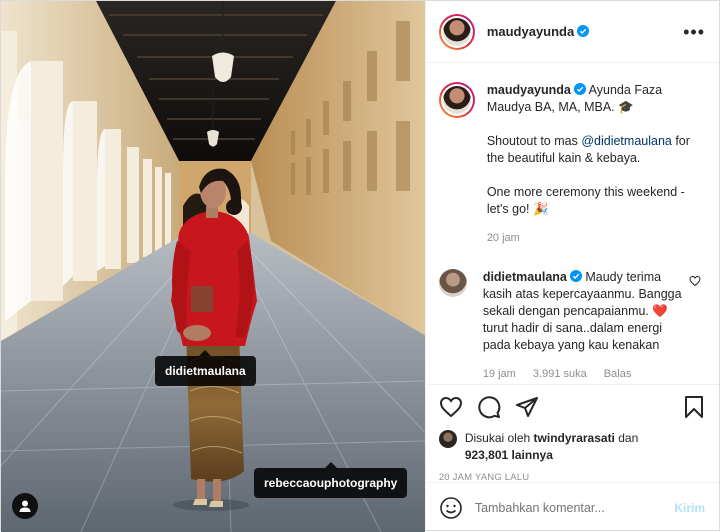  What do you see at coordinates (592, 238) in the screenshot?
I see `caption-time: 20 jam` at bounding box center [592, 238].